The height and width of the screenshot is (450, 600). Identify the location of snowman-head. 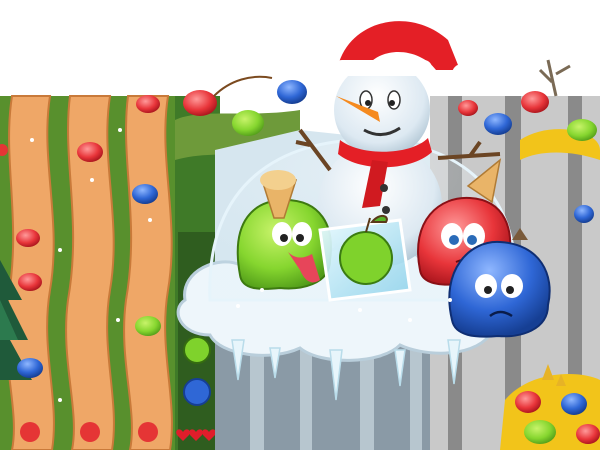
(382, 110).